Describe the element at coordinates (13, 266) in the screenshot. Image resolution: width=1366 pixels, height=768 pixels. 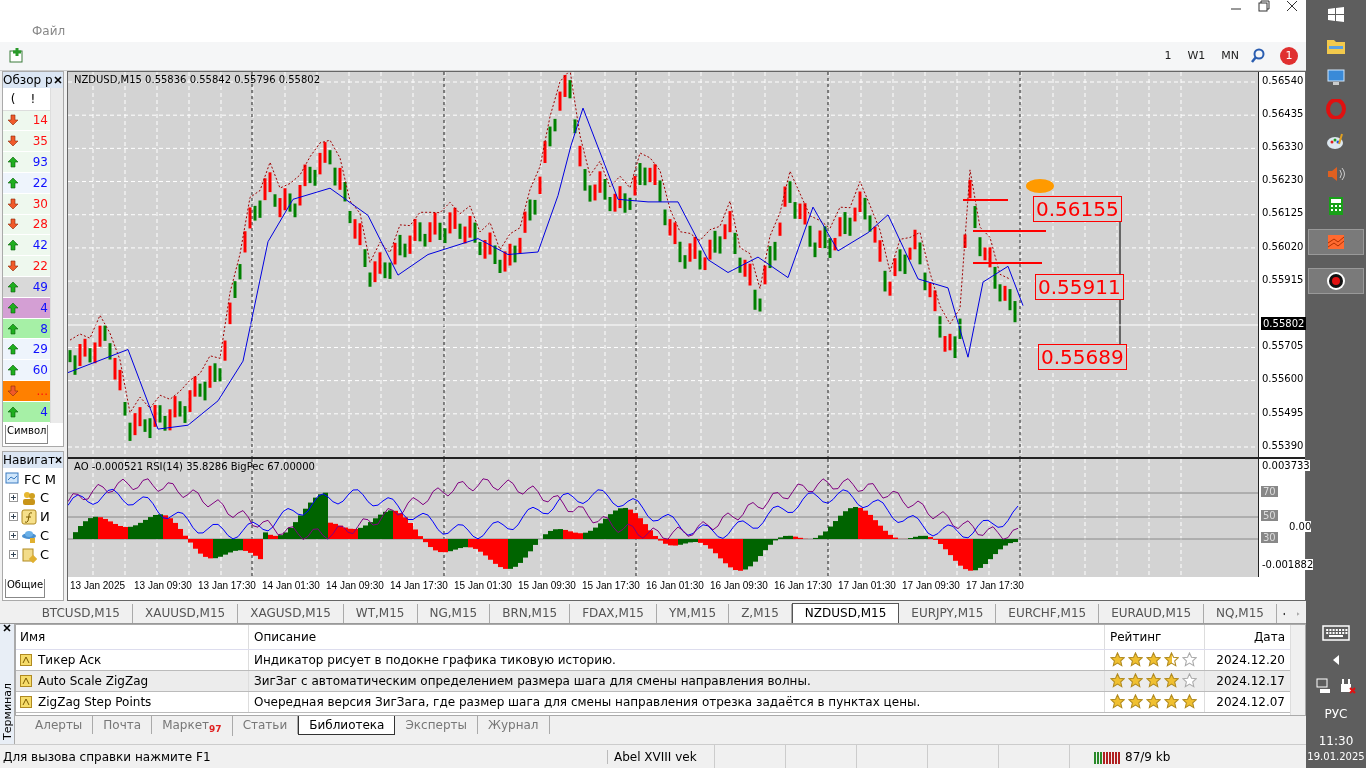
I see `down-arrow-icon` at that location.